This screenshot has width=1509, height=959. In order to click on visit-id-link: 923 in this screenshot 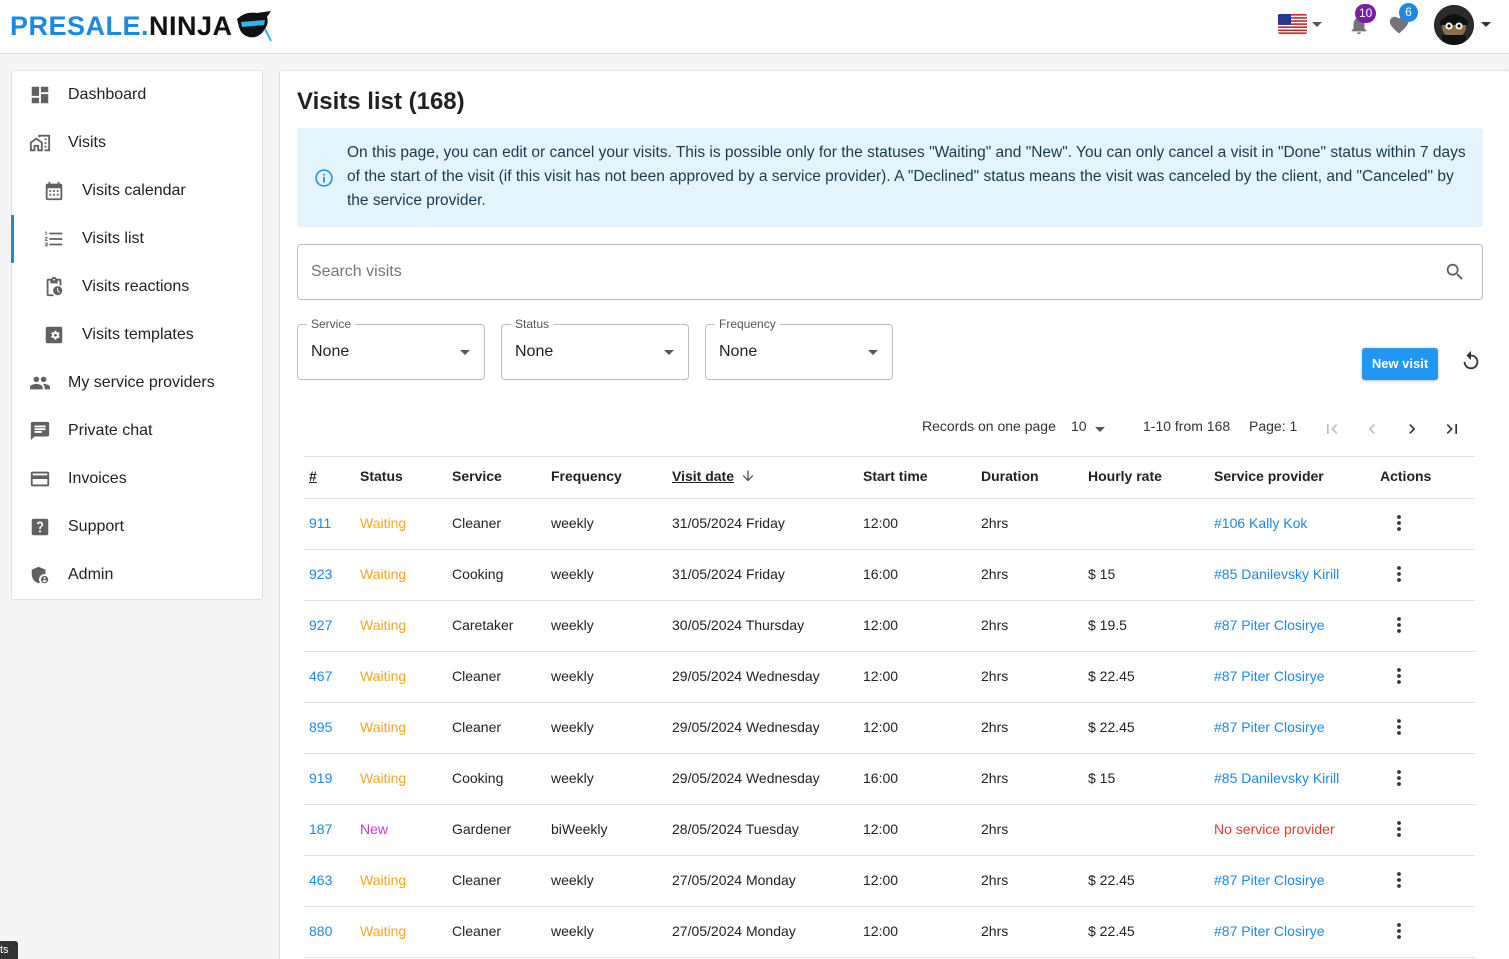, I will do `click(320, 574)`.